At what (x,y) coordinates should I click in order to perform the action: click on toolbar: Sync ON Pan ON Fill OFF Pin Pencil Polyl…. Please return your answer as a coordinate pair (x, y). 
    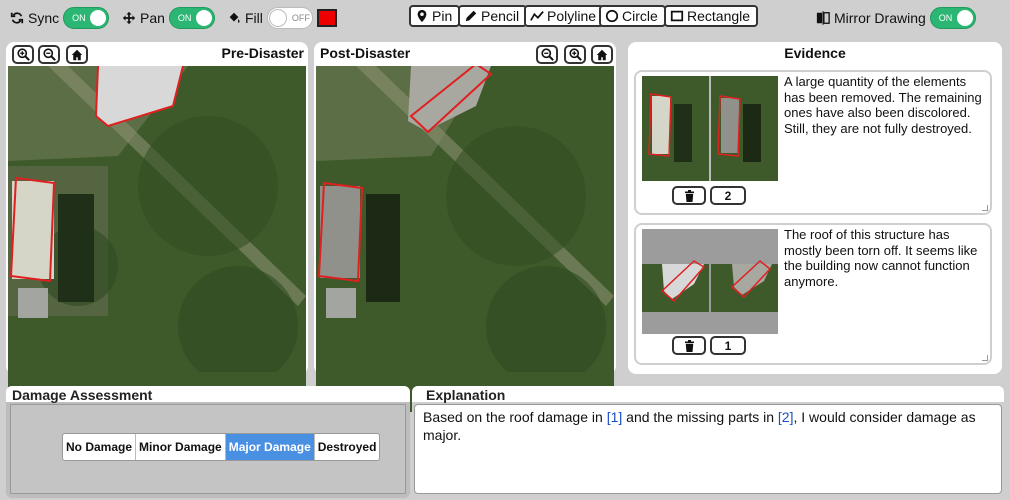
    Looking at the image, I should click on (505, 18).